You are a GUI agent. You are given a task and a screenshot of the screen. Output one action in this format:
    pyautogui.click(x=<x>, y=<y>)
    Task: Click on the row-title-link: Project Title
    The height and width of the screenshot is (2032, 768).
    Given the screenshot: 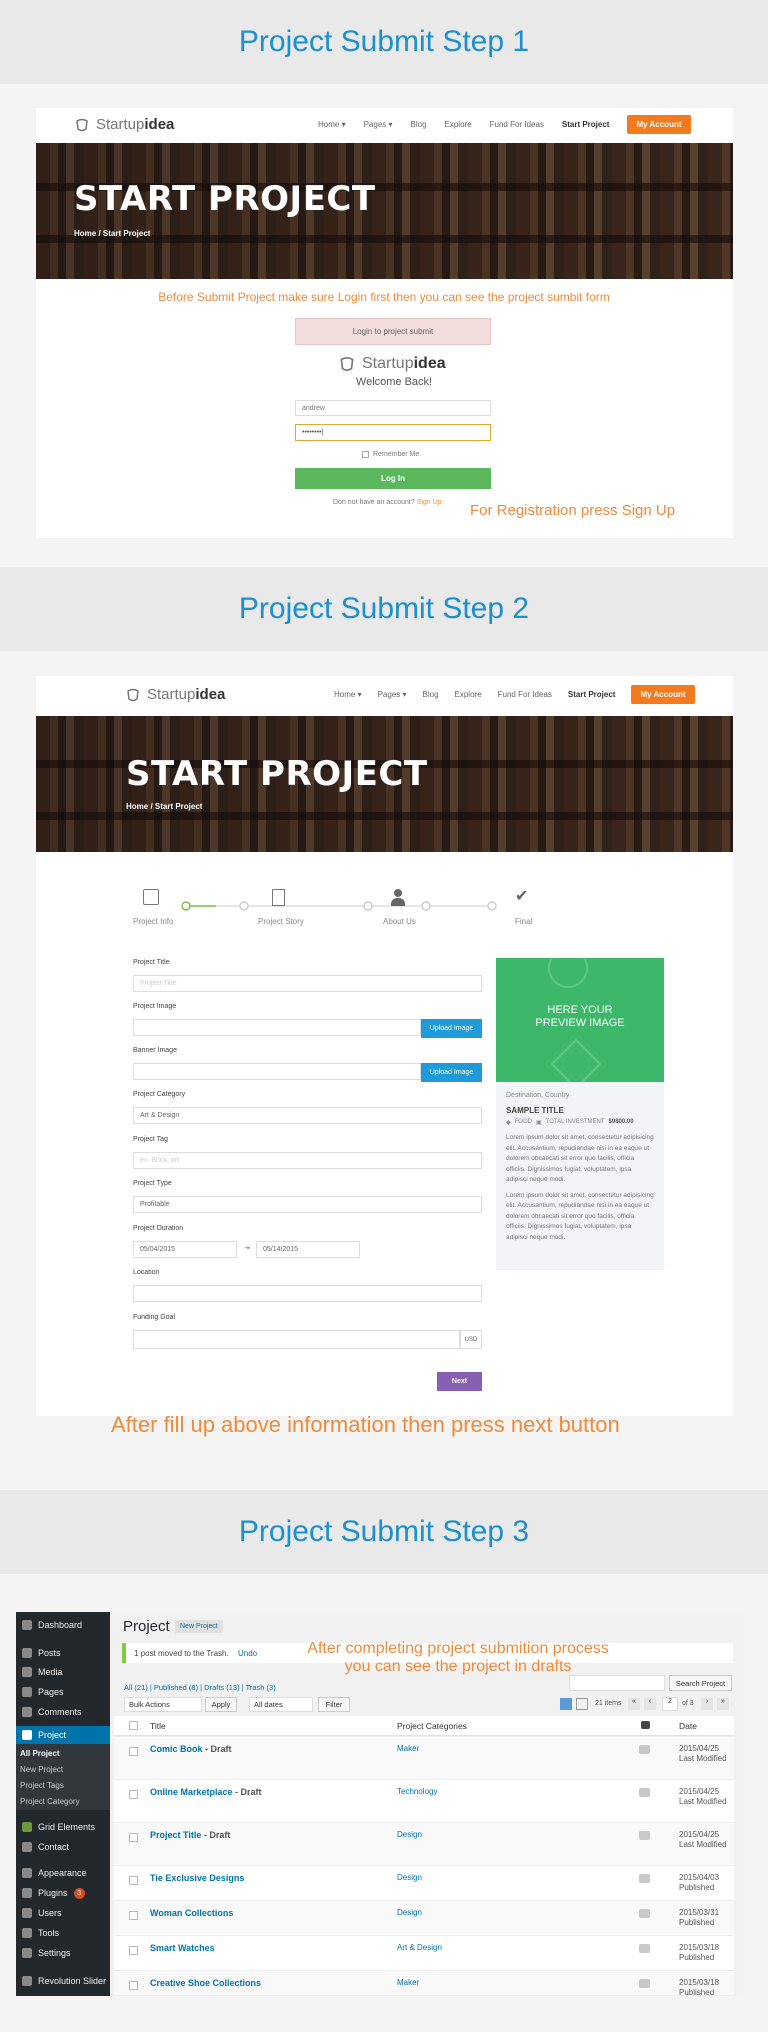 What is the action you would take?
    pyautogui.click(x=175, y=1835)
    